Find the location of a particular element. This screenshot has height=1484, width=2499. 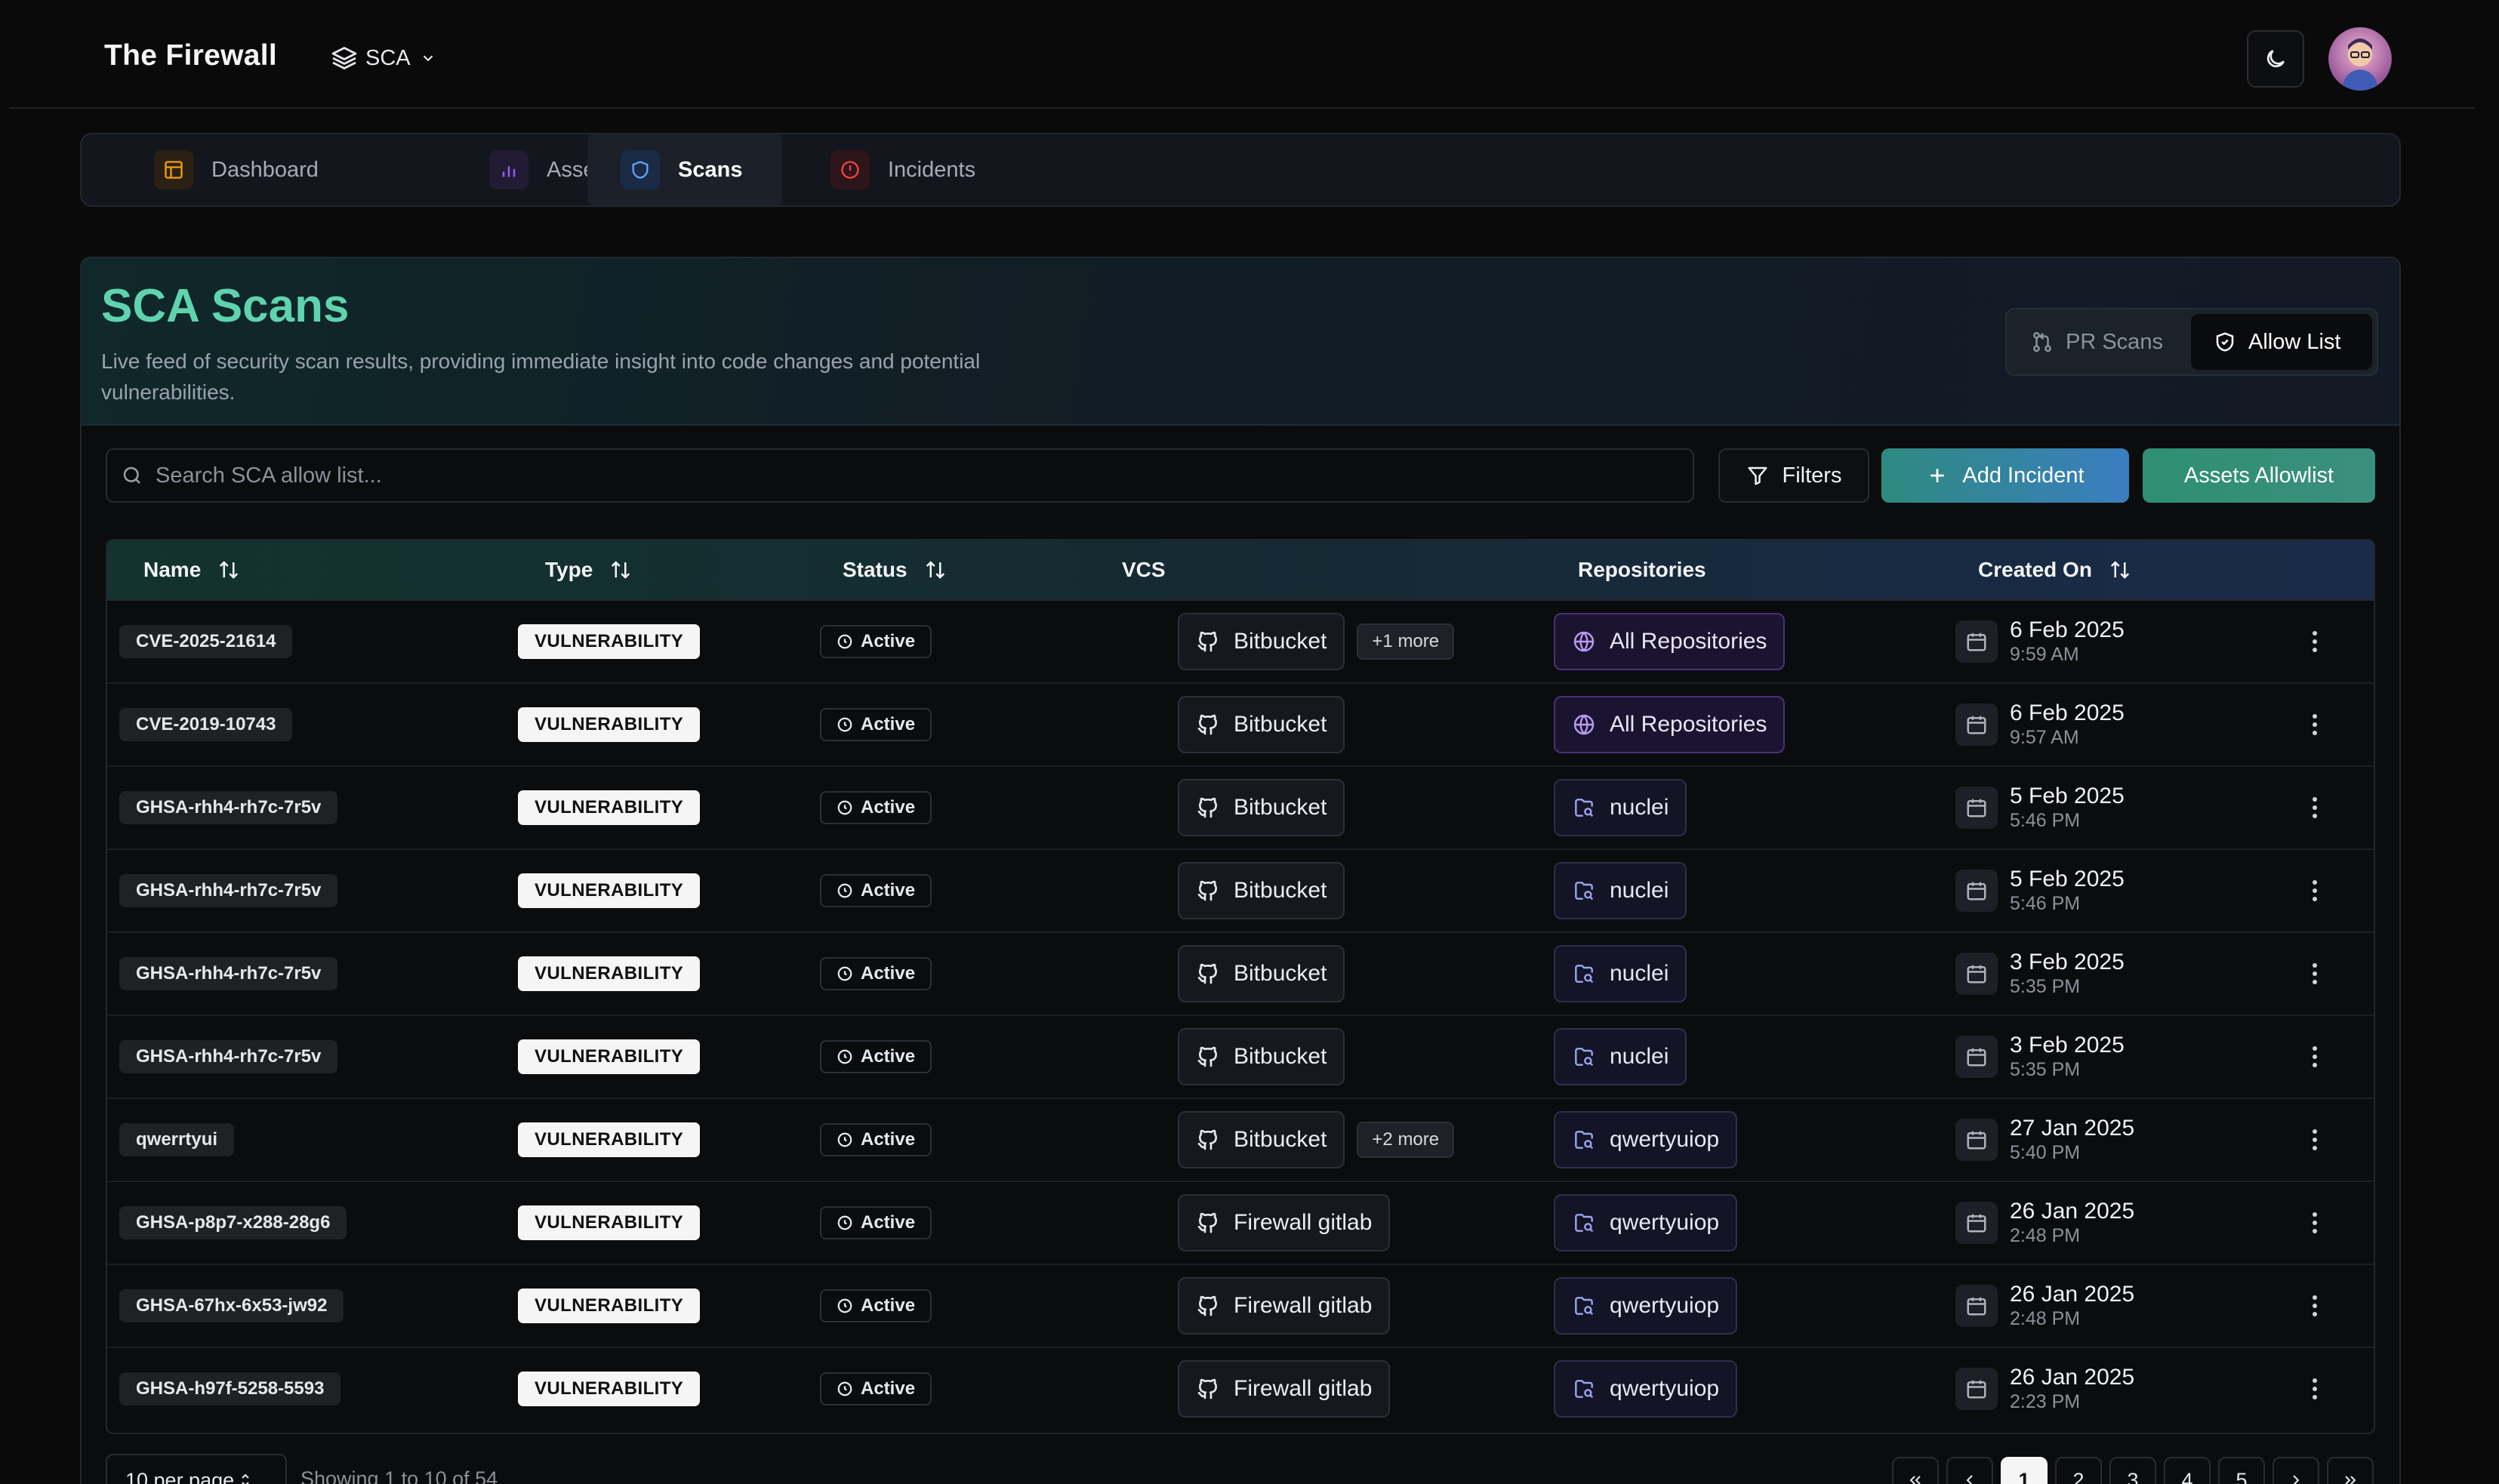

allow-list-button: Allow List is located at coordinates (2281, 342).